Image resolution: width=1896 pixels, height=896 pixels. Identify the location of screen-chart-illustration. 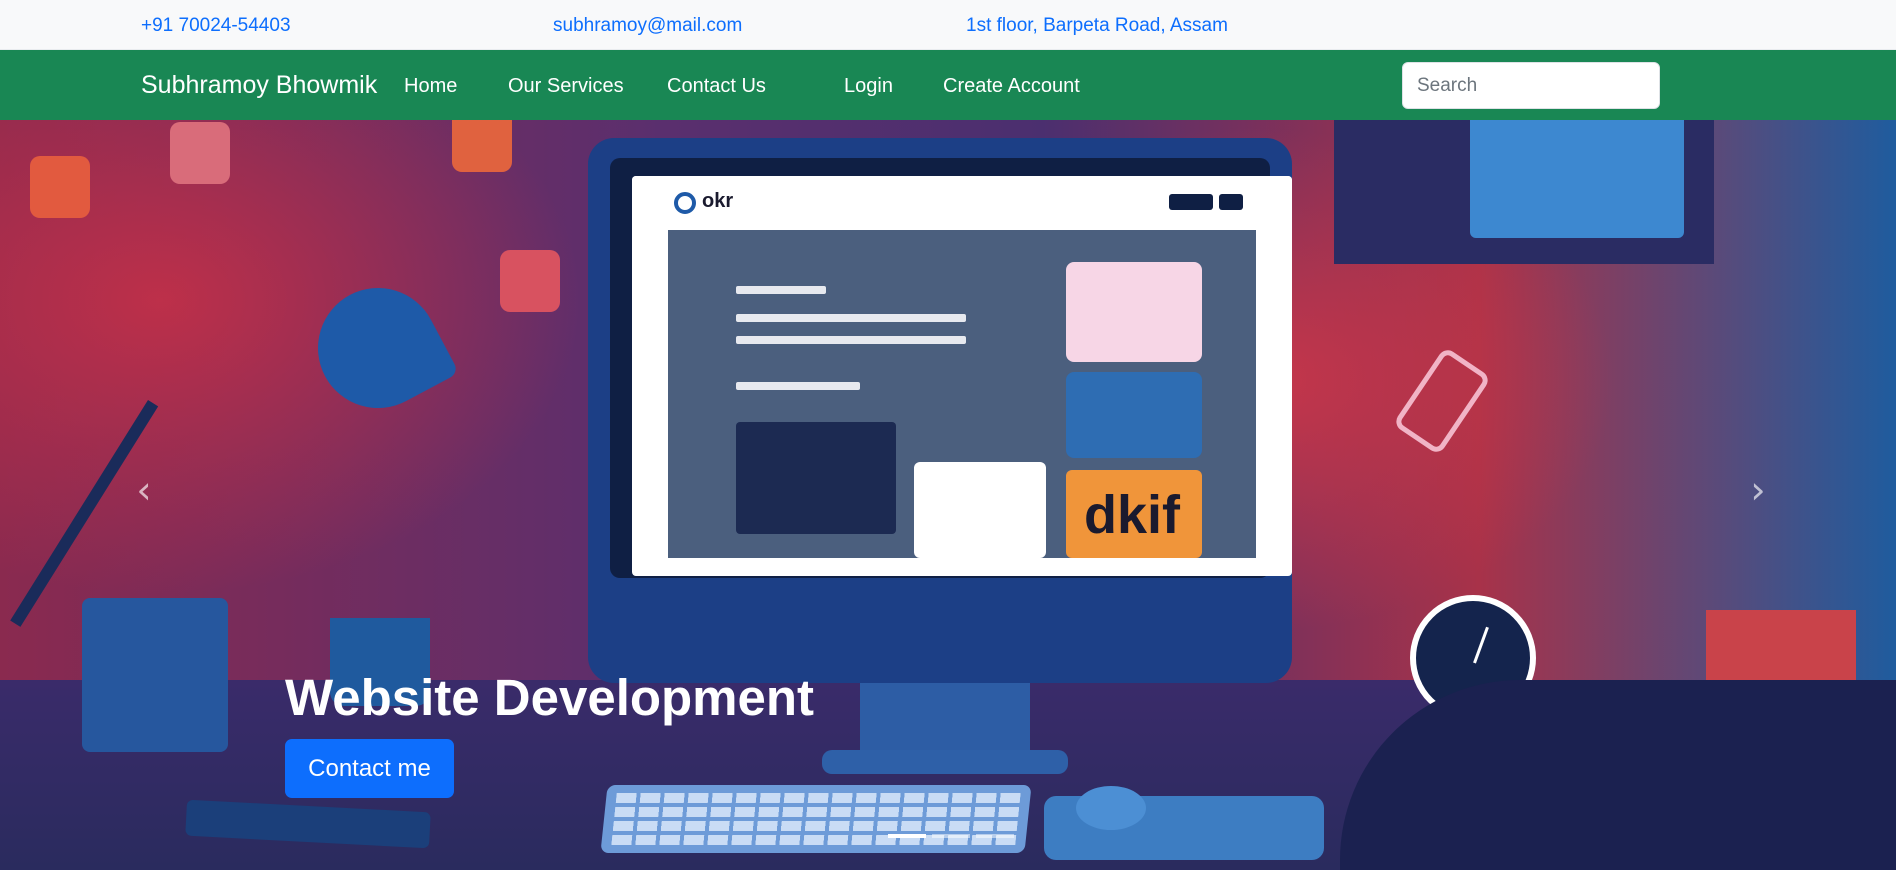
(816, 478).